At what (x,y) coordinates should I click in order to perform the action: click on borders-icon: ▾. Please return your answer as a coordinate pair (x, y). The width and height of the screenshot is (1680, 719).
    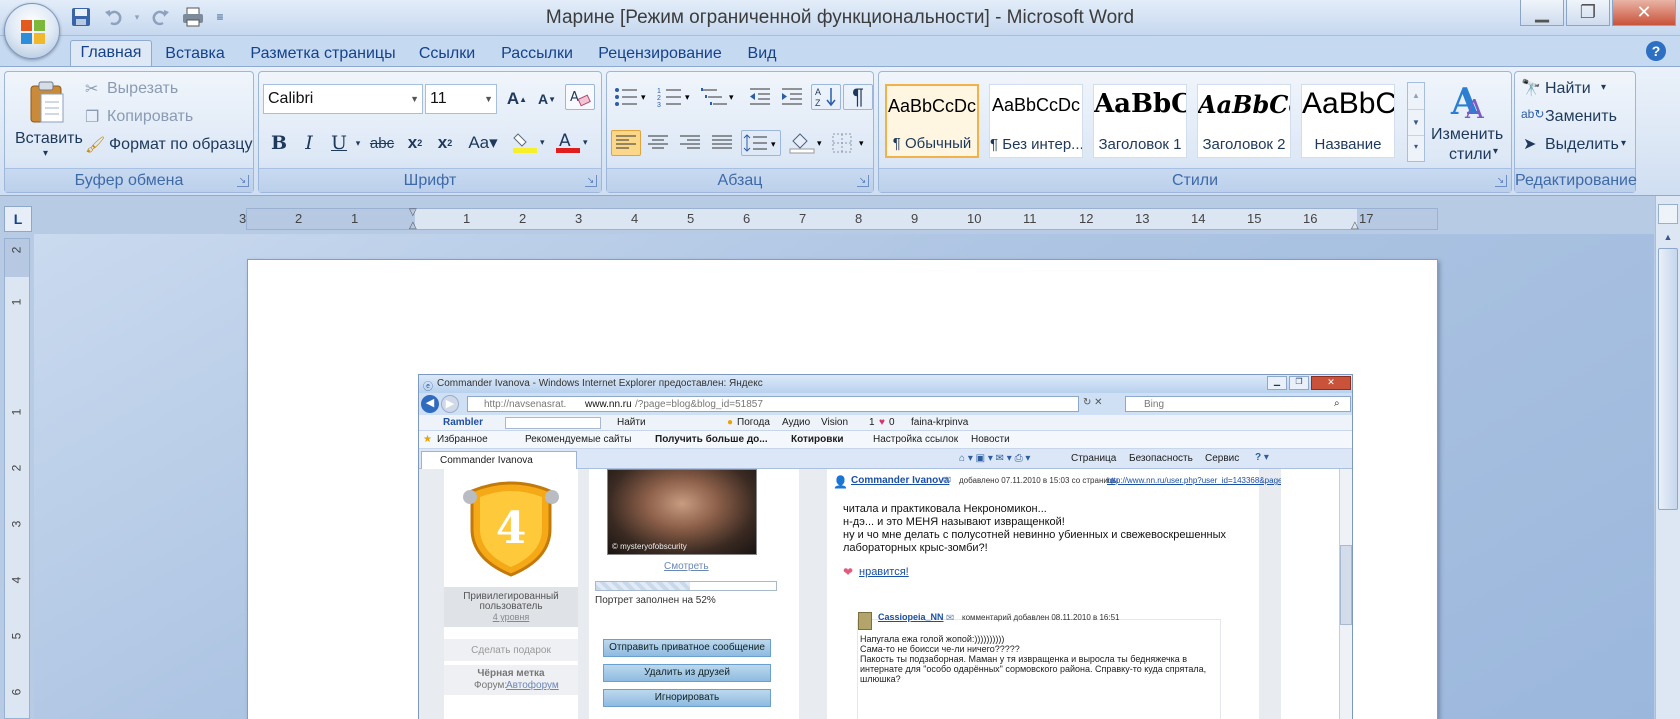
    Looking at the image, I should click on (849, 143).